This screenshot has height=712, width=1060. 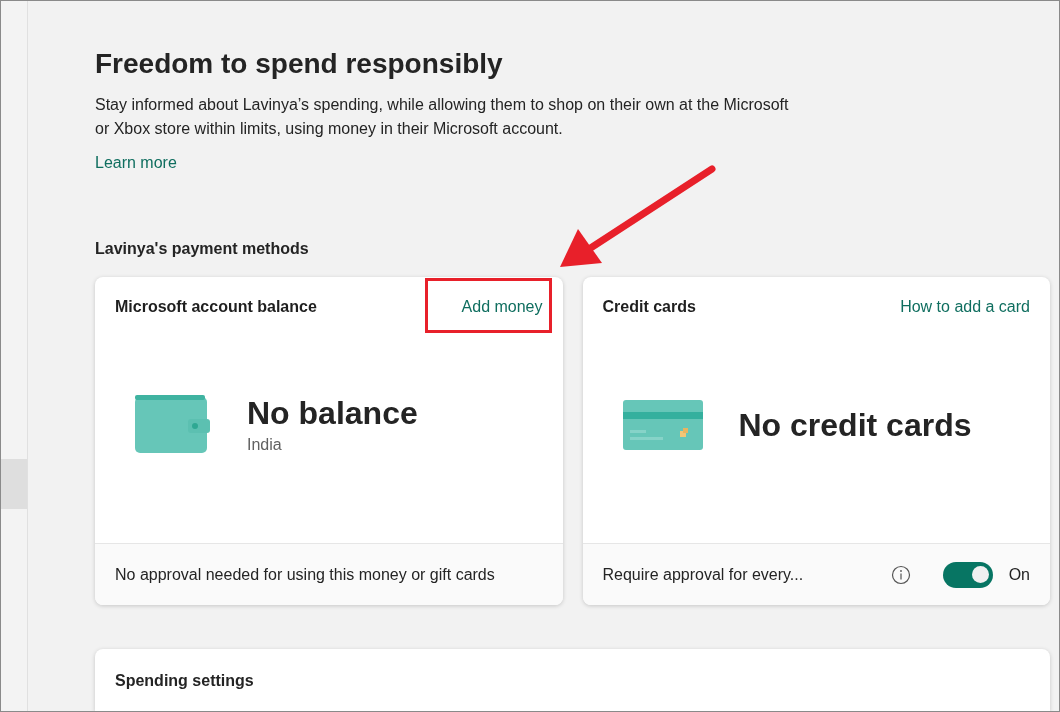 I want to click on toggle-switch, so click(x=967, y=574).